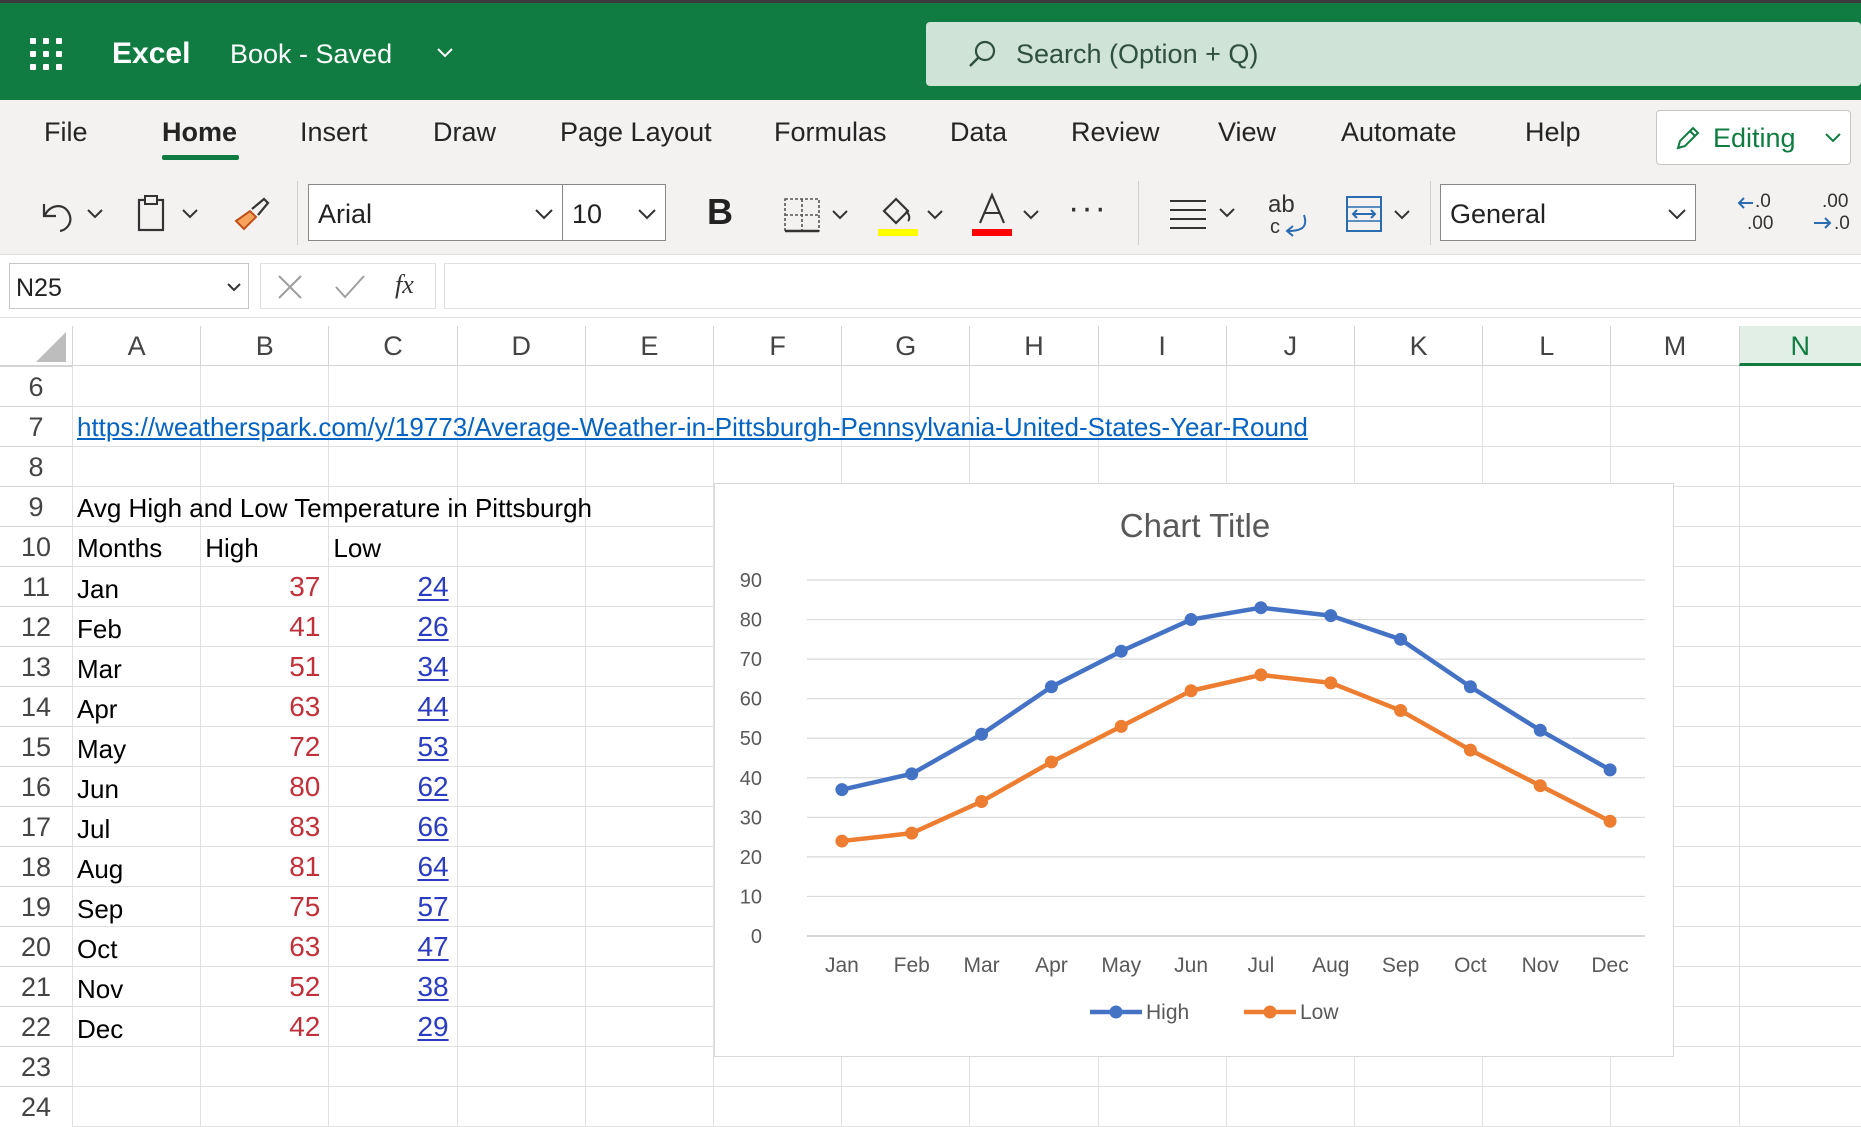  What do you see at coordinates (36, 946) in the screenshot?
I see `row-header-20: 20` at bounding box center [36, 946].